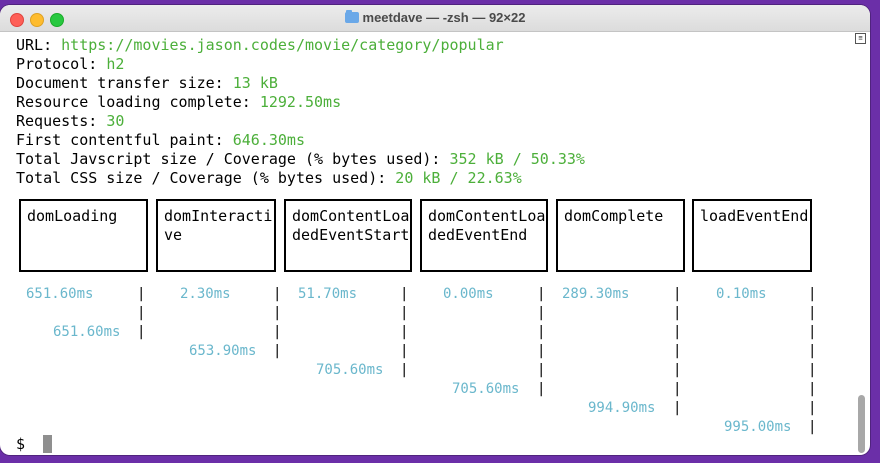 This screenshot has height=463, width=880. I want to click on protocol-label: Protocol:, so click(61, 64).